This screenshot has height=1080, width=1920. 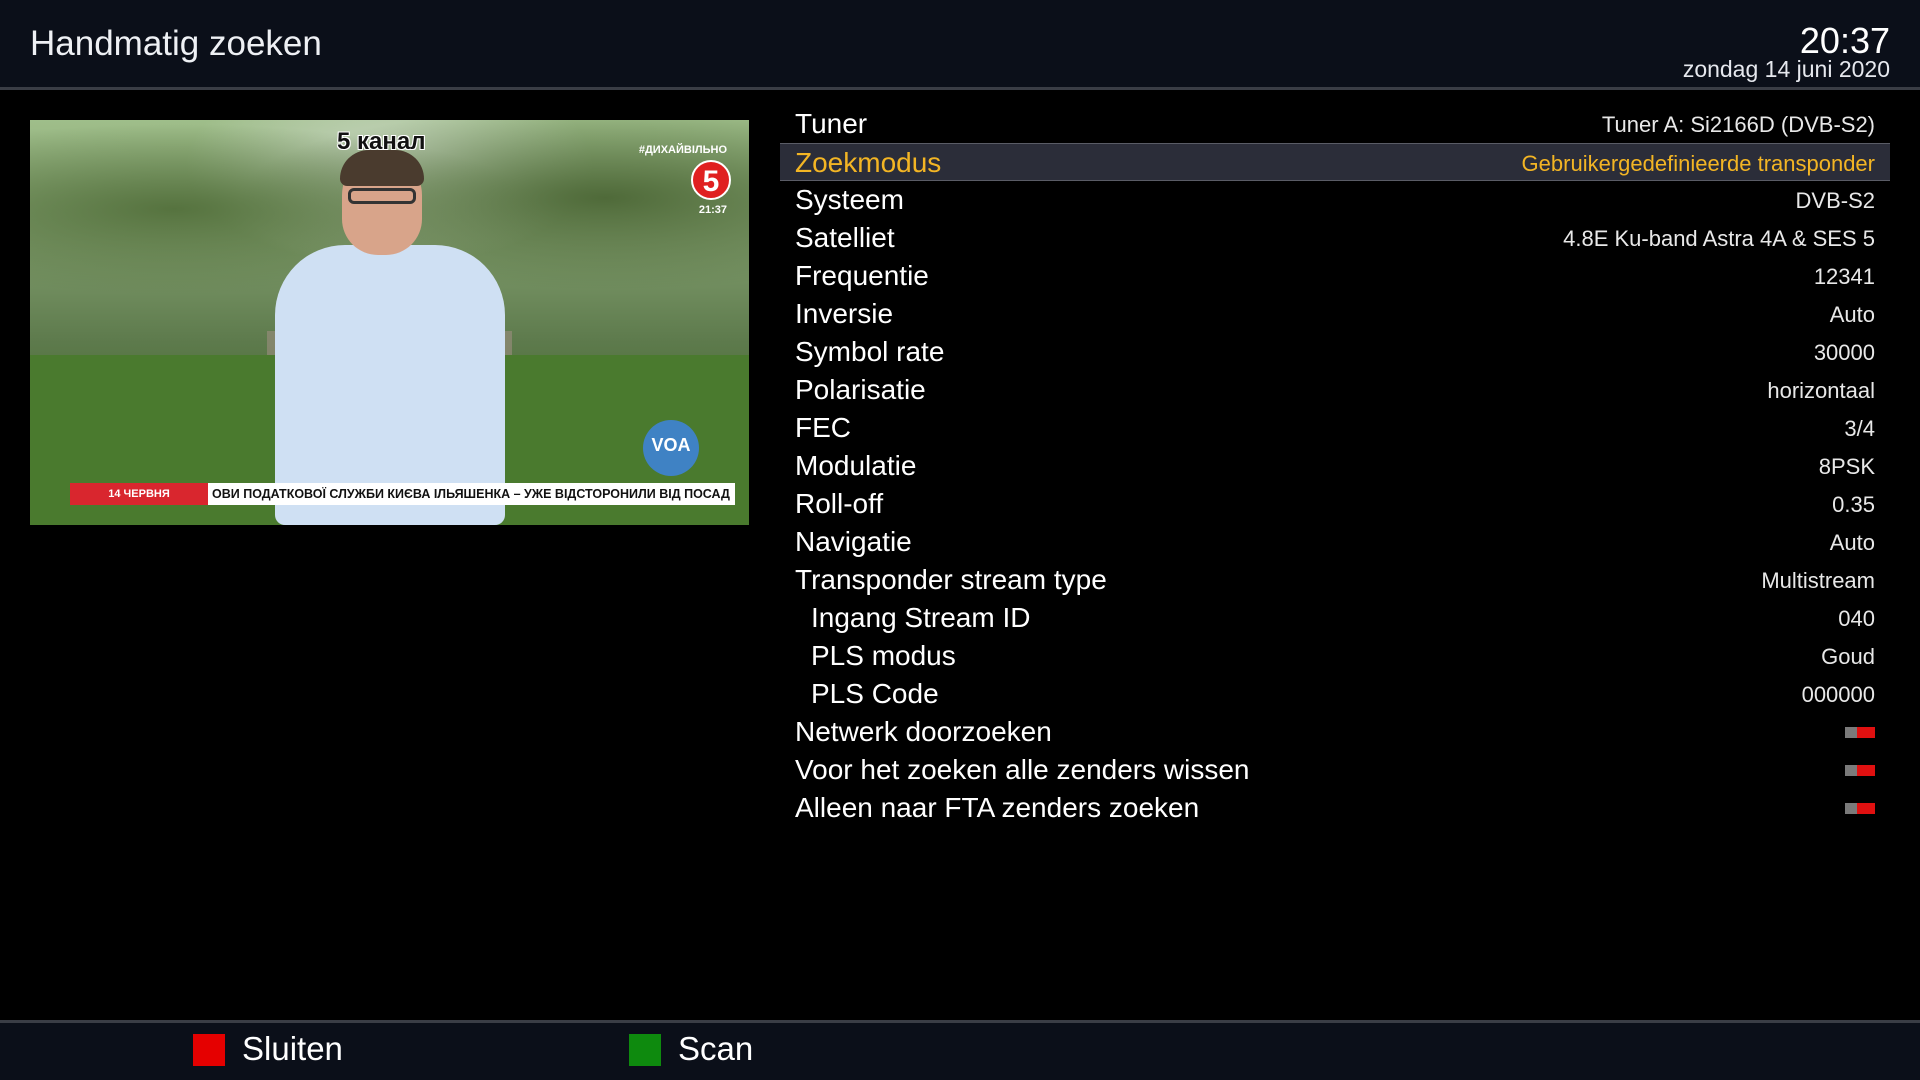 I want to click on setting-label: Systeem, so click(x=849, y=199).